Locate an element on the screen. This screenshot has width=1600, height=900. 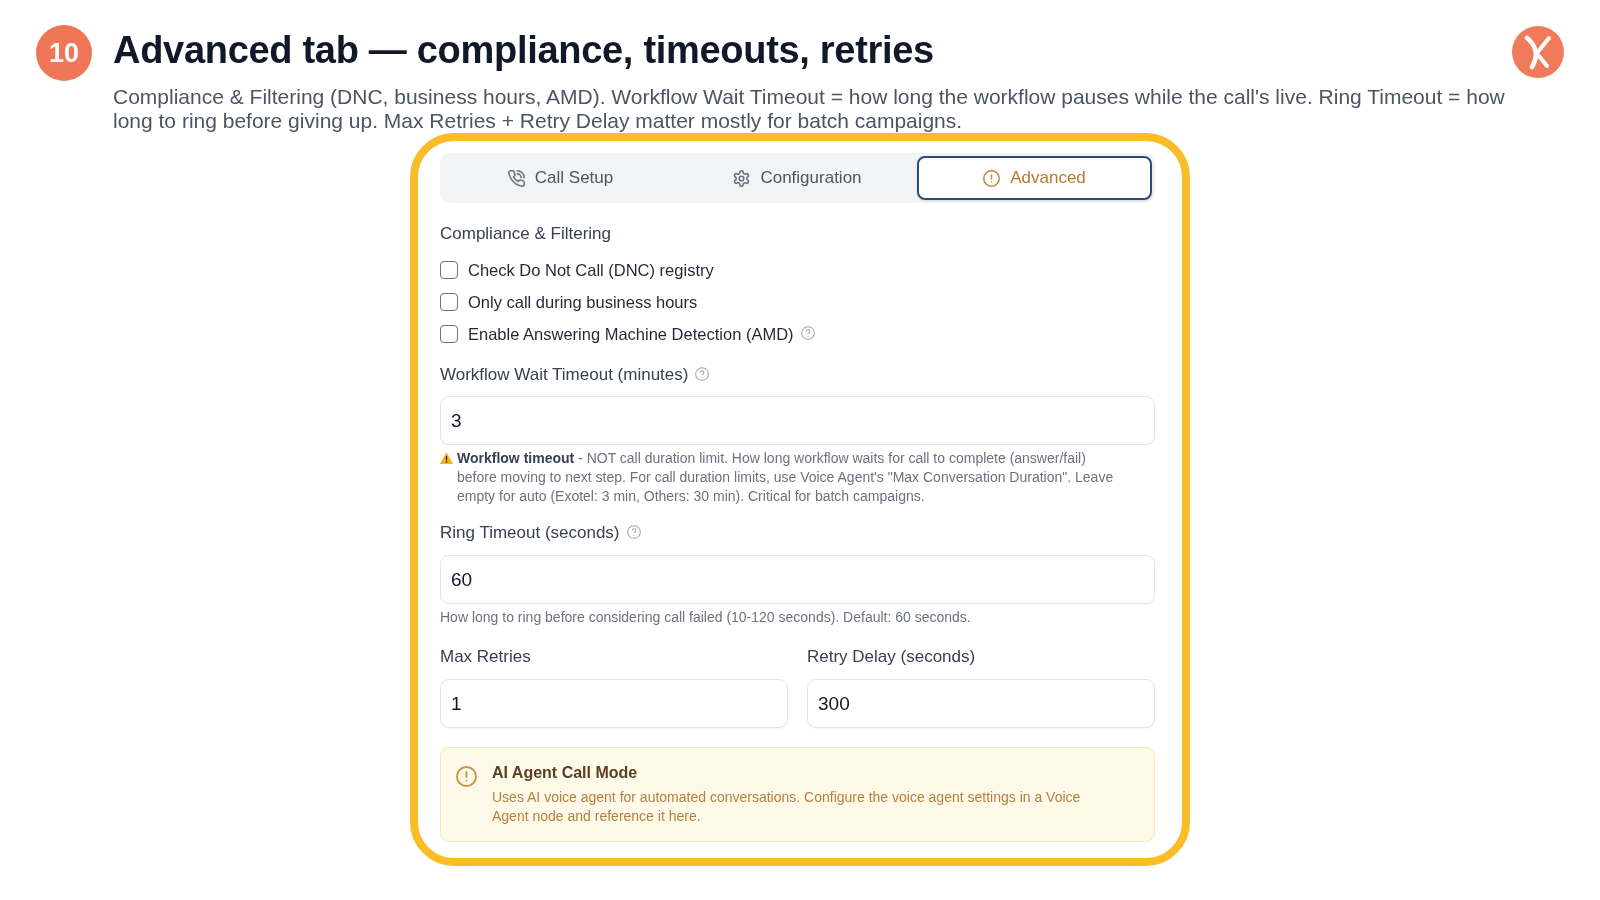
input-field: 300 is located at coordinates (981, 703).